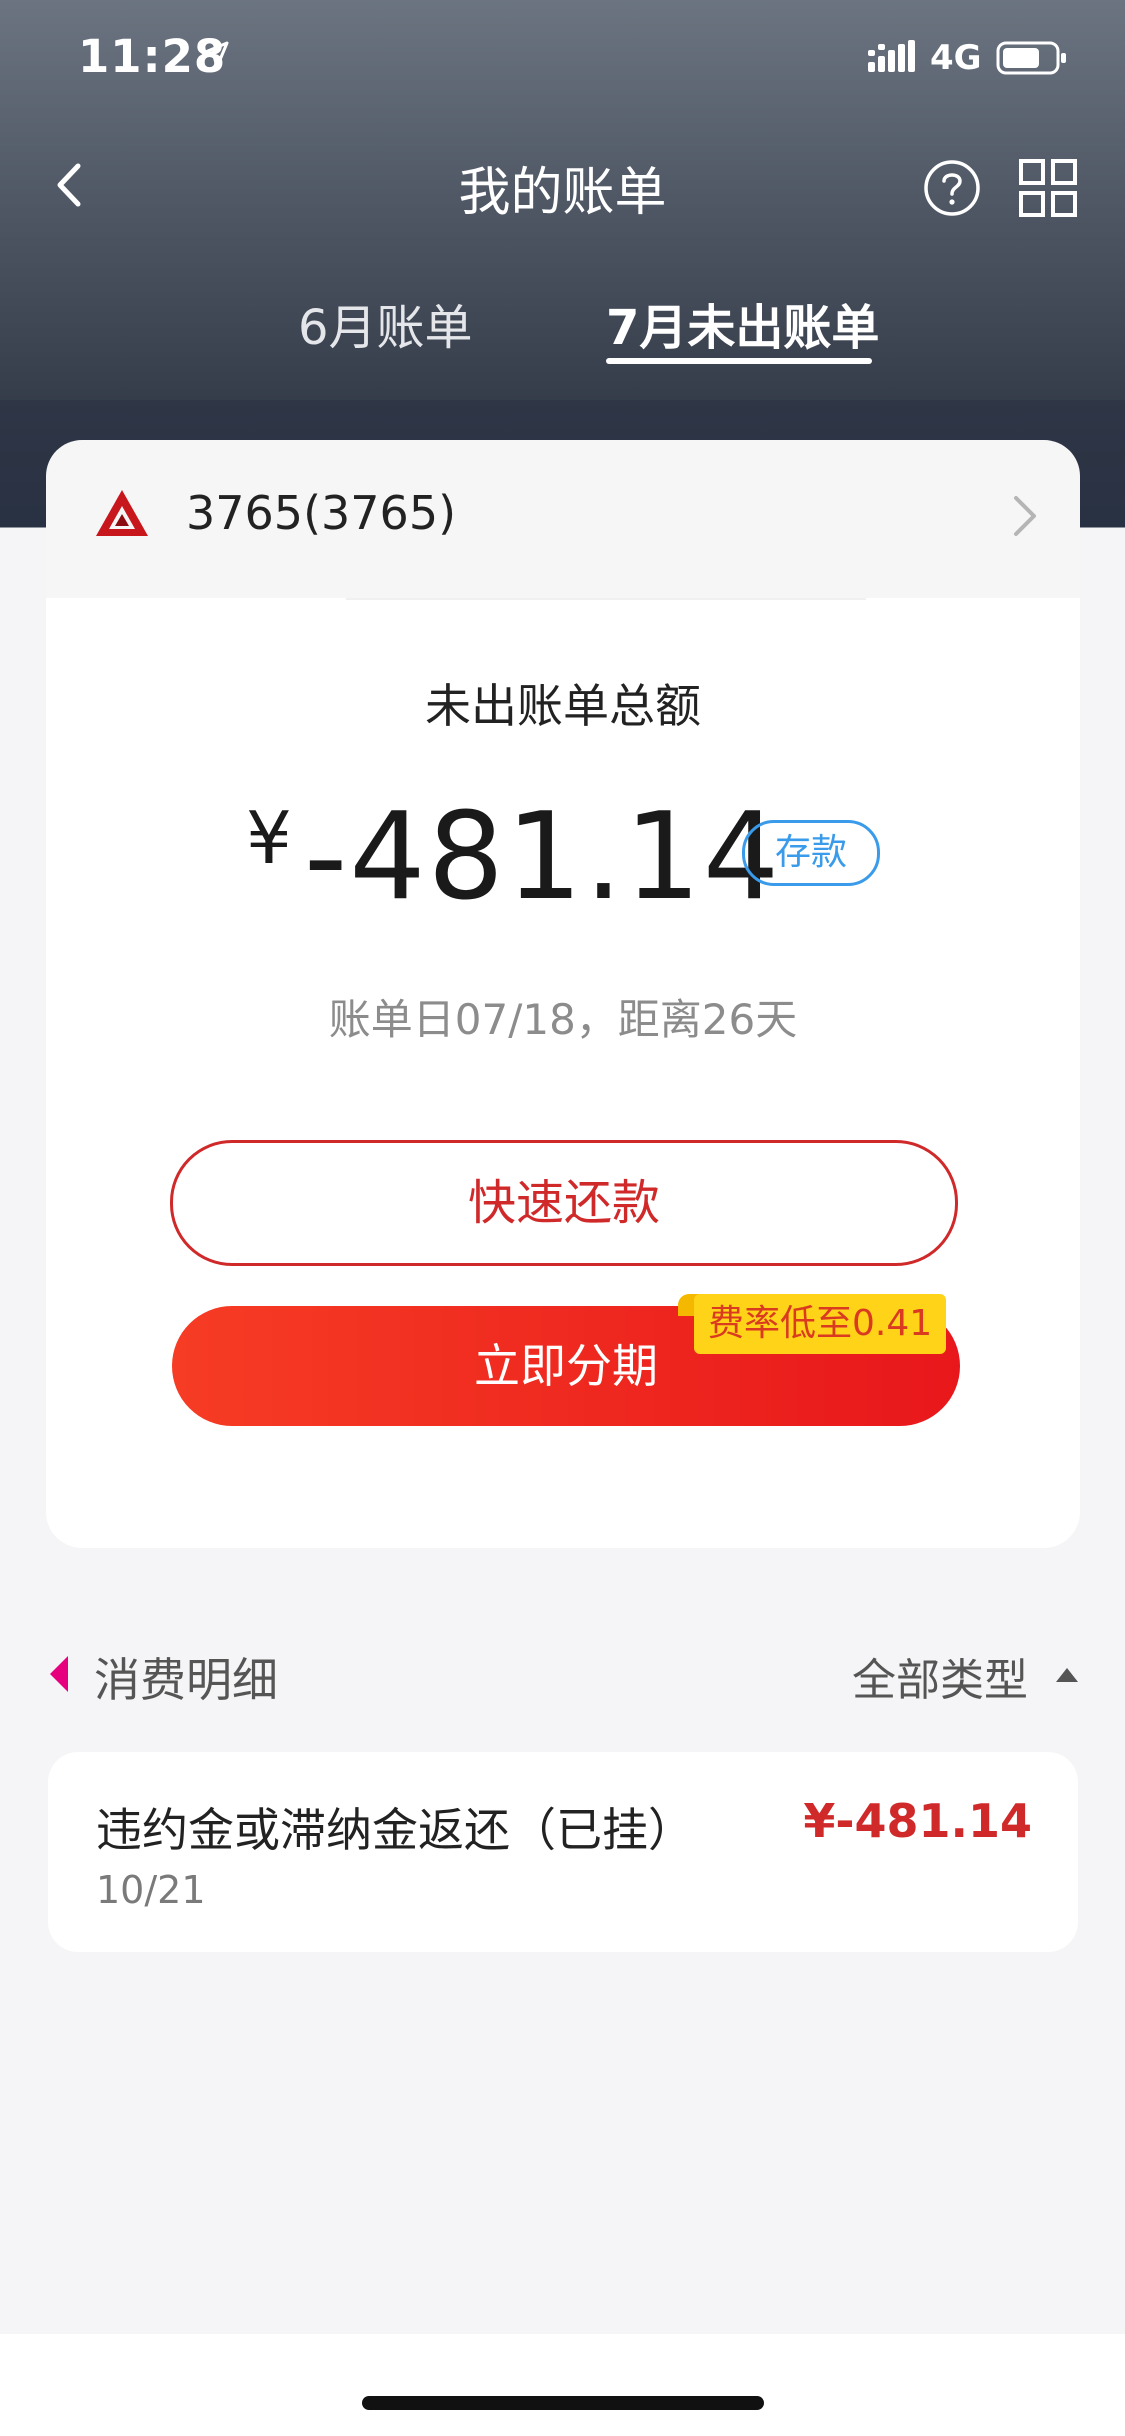 The height and width of the screenshot is (2436, 1125). Describe the element at coordinates (269, 838) in the screenshot. I see `currency-symbol: ¥` at that location.